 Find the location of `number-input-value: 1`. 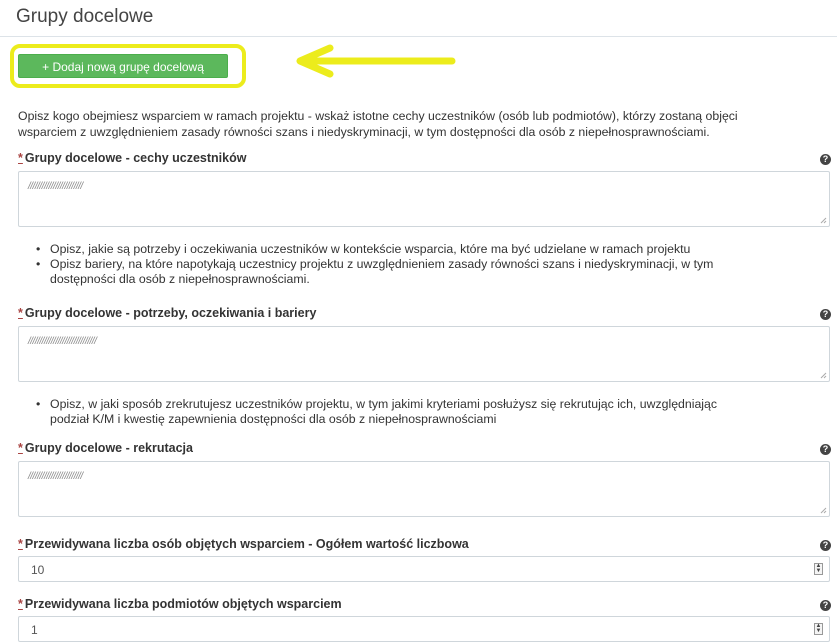

number-input-value: 1 is located at coordinates (34, 630).